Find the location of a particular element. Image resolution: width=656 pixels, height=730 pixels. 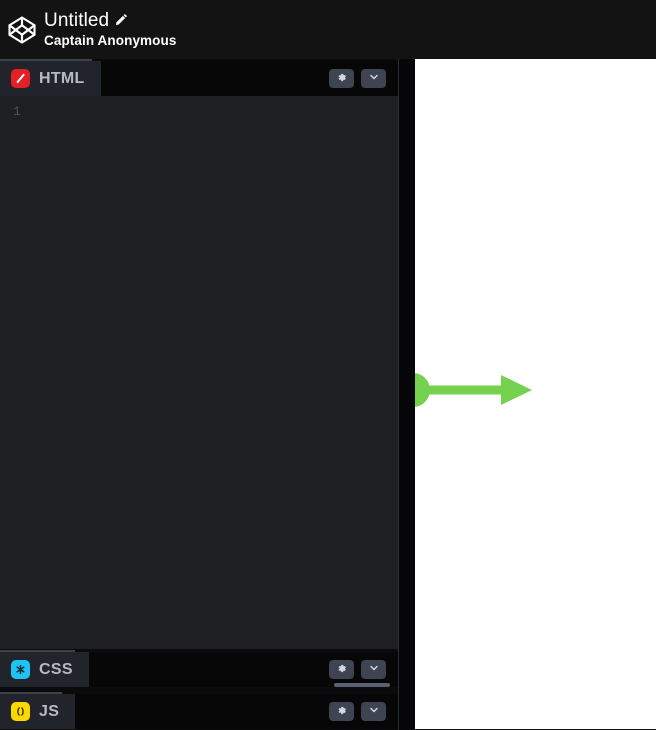

pane-toolbar-html is located at coordinates (249, 78).